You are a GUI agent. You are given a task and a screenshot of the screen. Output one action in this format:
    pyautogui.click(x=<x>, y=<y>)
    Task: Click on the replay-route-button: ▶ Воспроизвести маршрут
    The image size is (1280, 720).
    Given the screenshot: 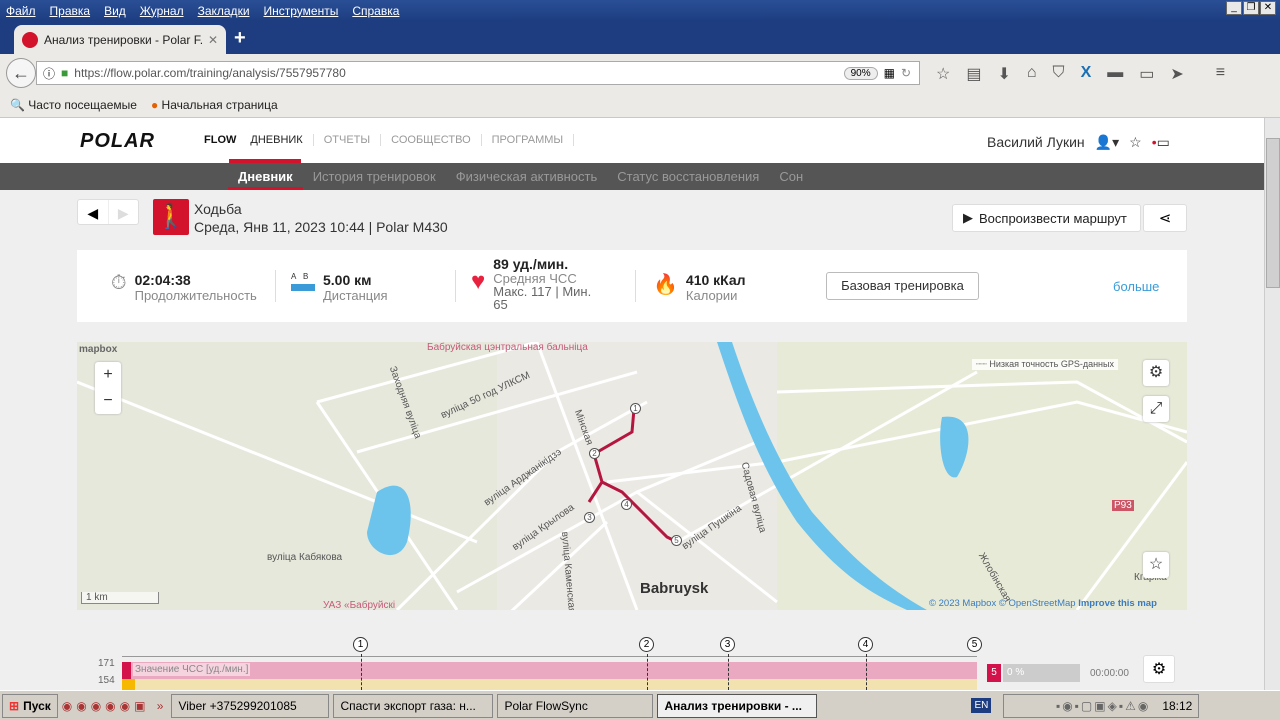 What is the action you would take?
    pyautogui.click(x=1046, y=218)
    